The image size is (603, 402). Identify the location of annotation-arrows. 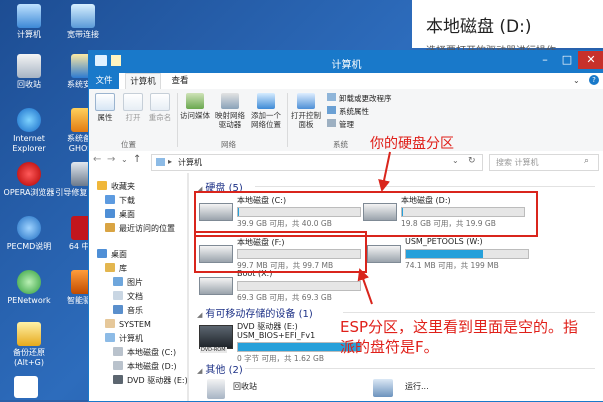
(374, 228).